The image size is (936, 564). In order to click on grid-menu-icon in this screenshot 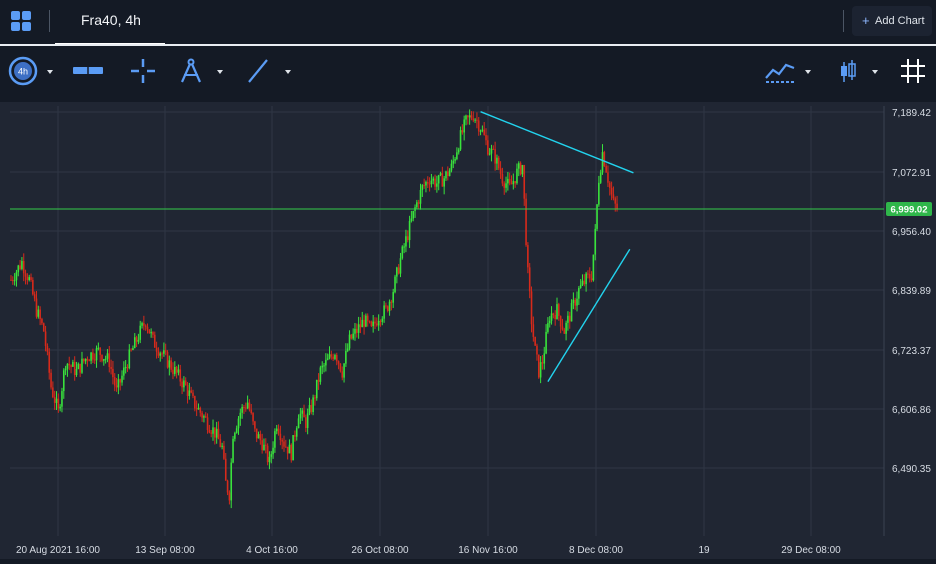, I will do `click(21, 21)`.